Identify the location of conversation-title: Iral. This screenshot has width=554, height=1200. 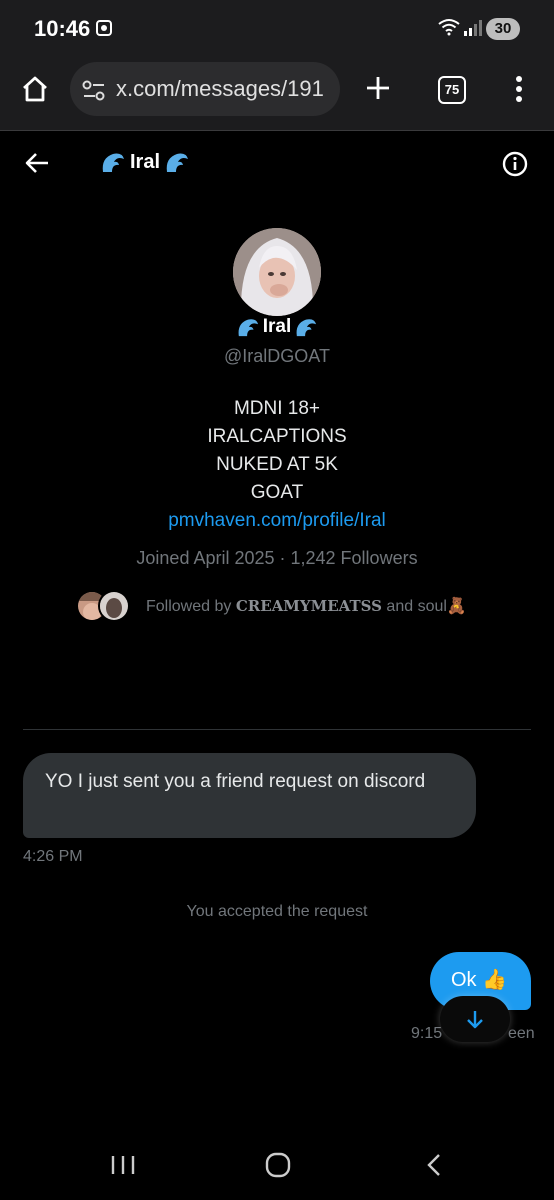
(145, 162).